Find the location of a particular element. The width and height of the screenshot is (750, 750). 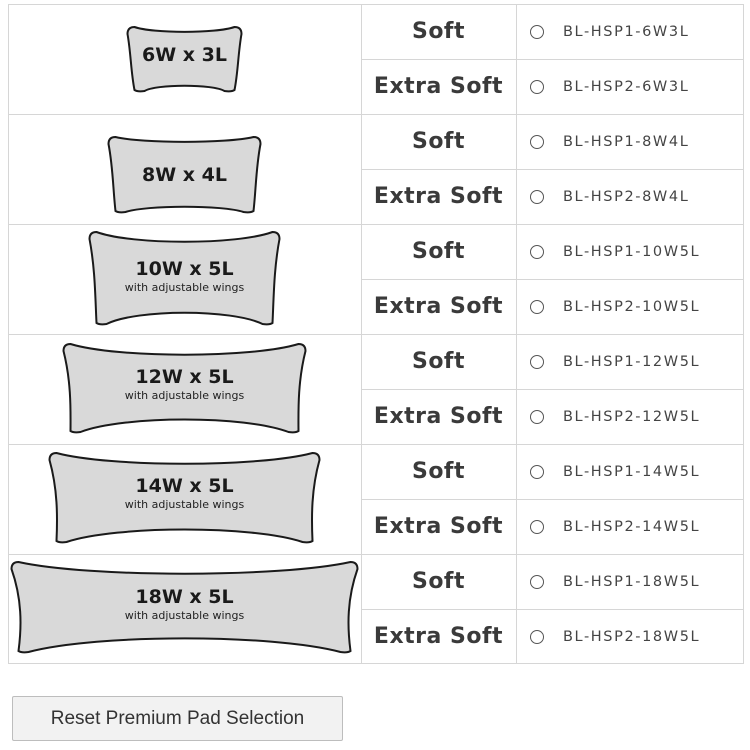

pad-size-label: 8W x 4L is located at coordinates (184, 175).